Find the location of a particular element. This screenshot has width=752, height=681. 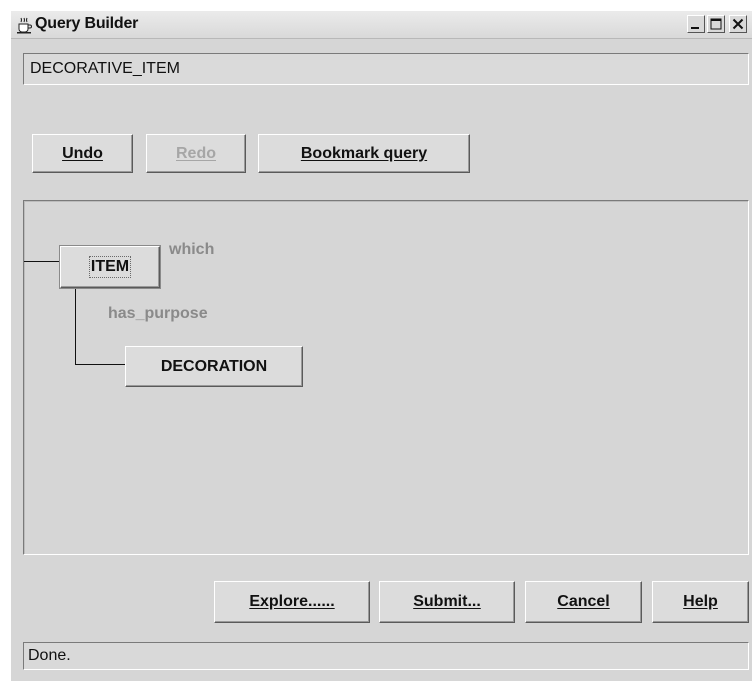

query-name-field: DECORATIVE_ITEM is located at coordinates (386, 69).